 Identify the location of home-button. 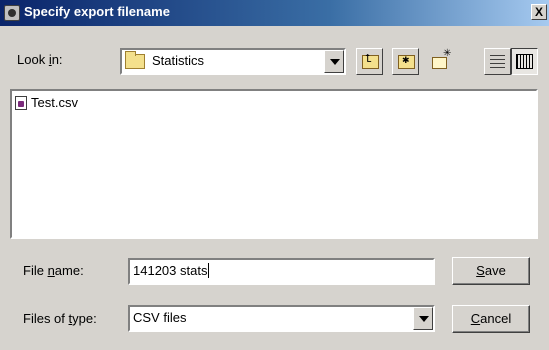
(405, 61).